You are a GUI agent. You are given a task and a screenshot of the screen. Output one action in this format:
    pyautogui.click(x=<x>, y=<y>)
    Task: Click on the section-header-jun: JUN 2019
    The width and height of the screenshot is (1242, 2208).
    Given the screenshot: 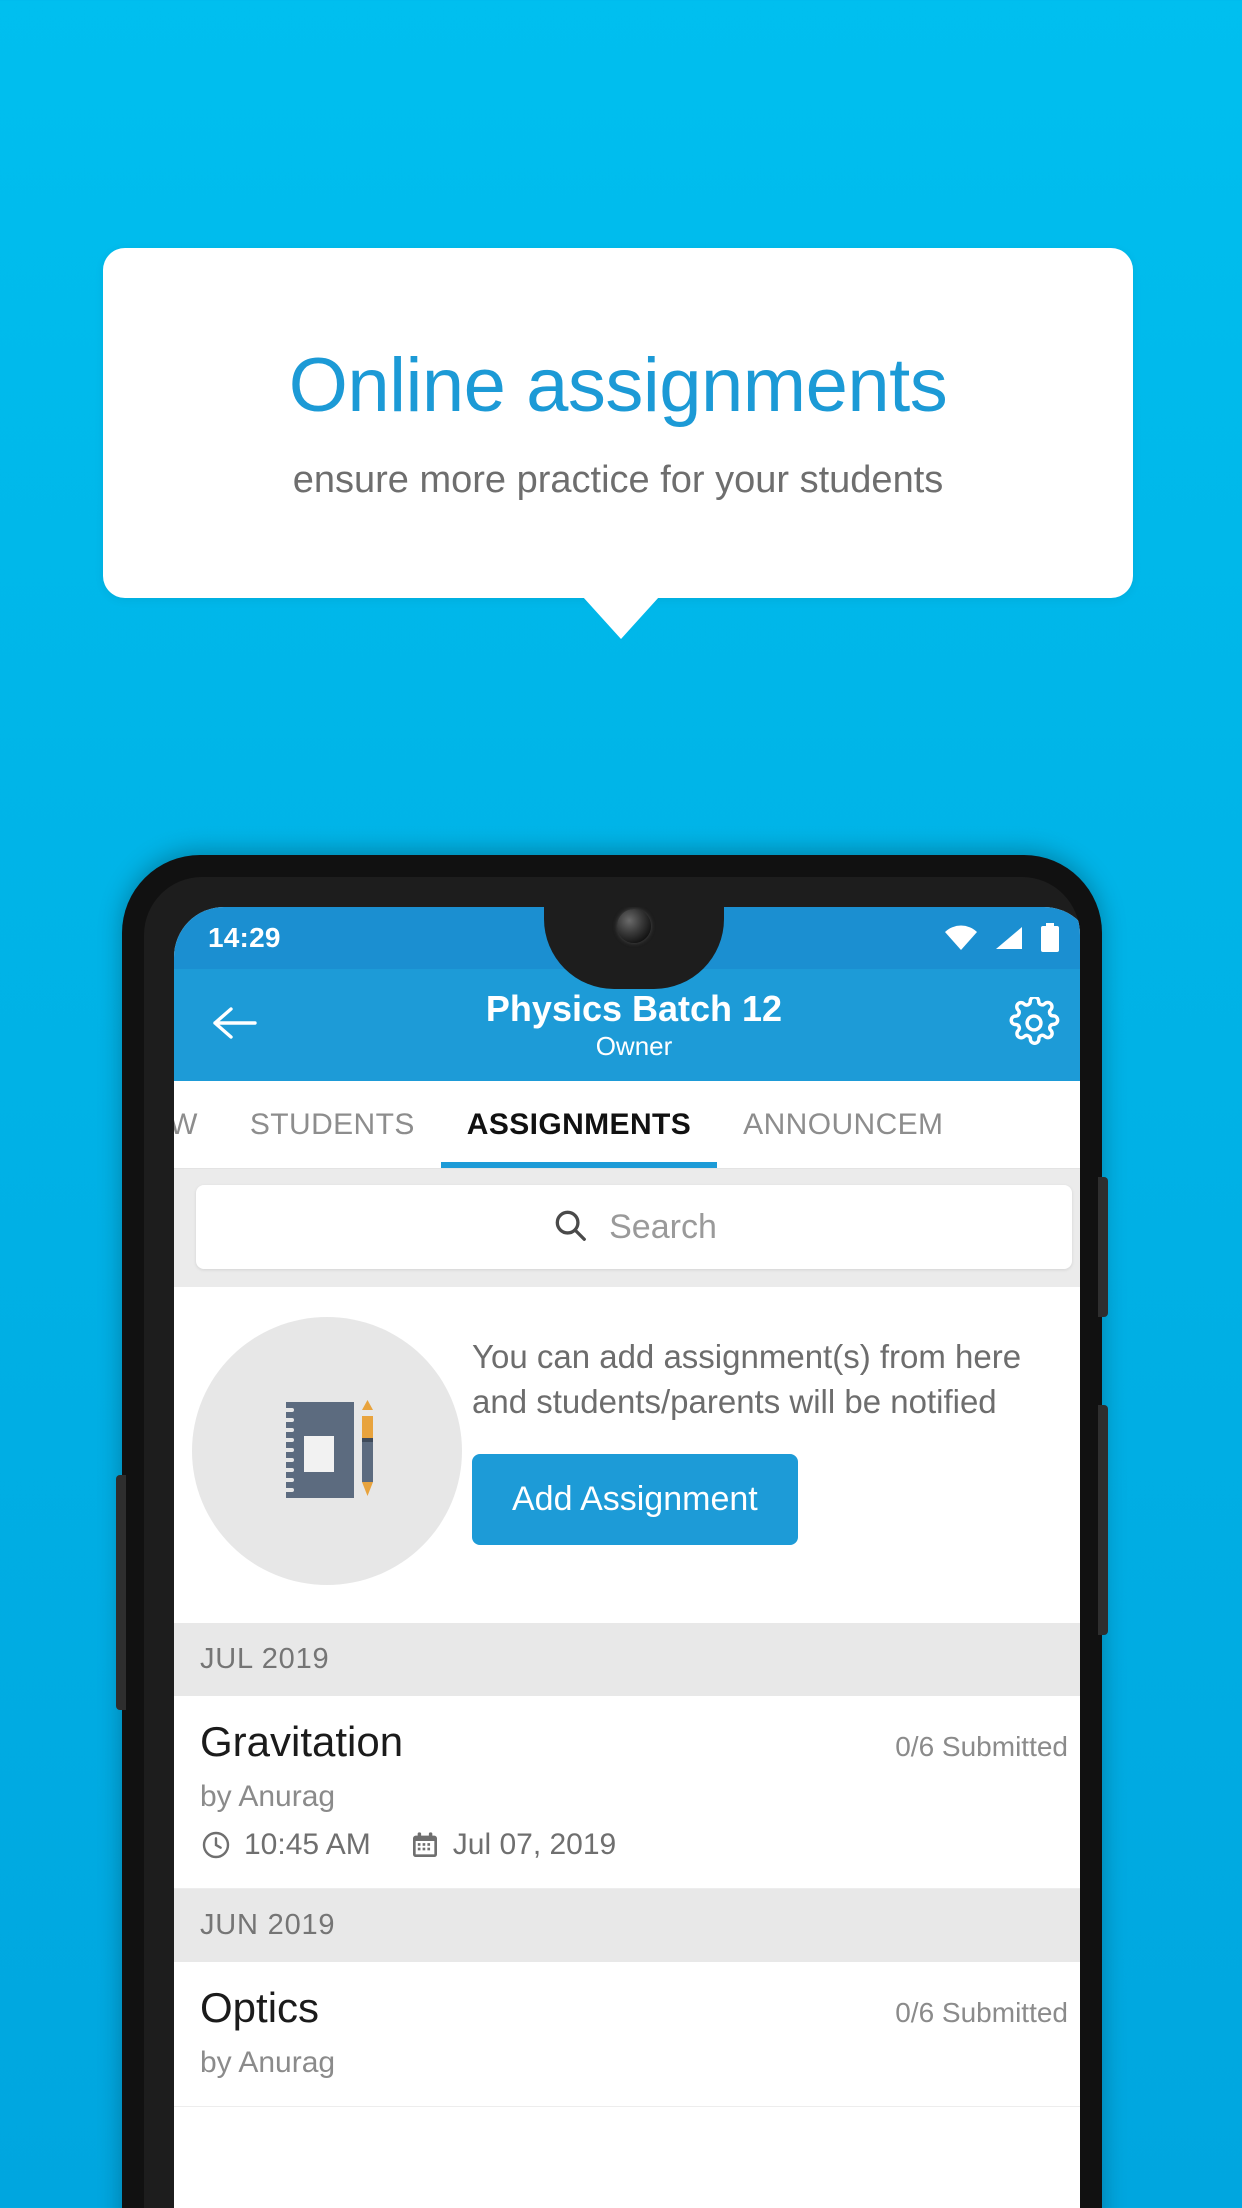 What is the action you would take?
    pyautogui.click(x=627, y=1925)
    